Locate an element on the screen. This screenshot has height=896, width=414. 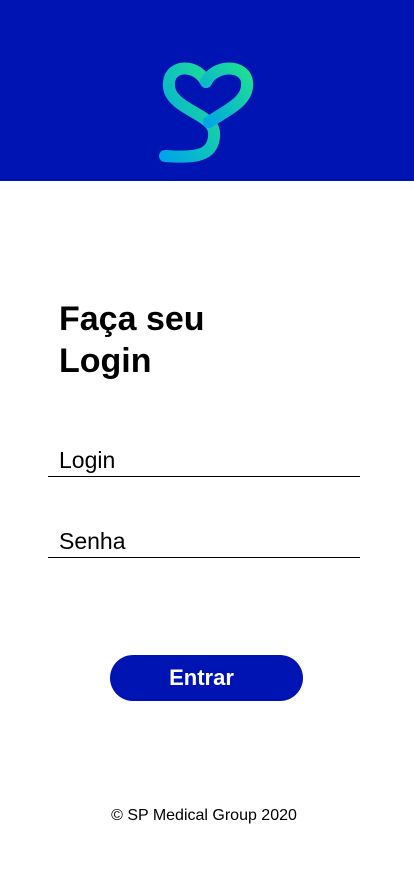
footer-copyright: © SP Medical Group 2020 is located at coordinates (207, 816).